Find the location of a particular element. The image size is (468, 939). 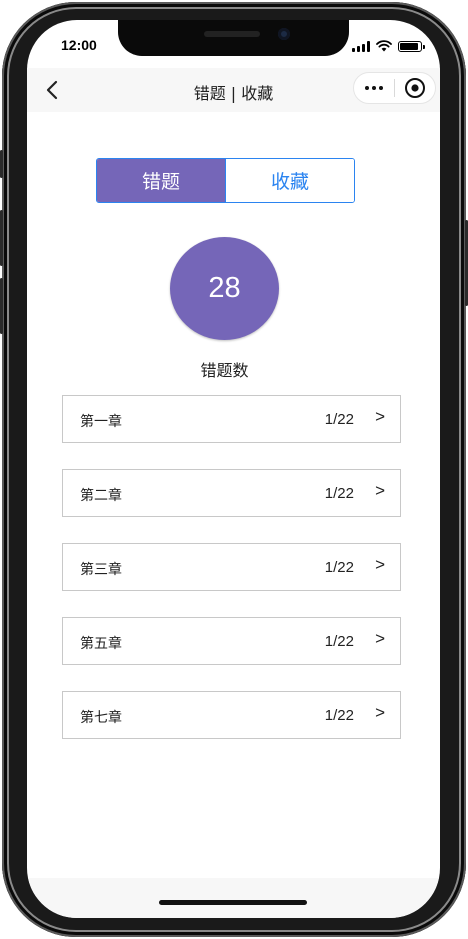

chapter-name: 第一章 is located at coordinates (101, 422).